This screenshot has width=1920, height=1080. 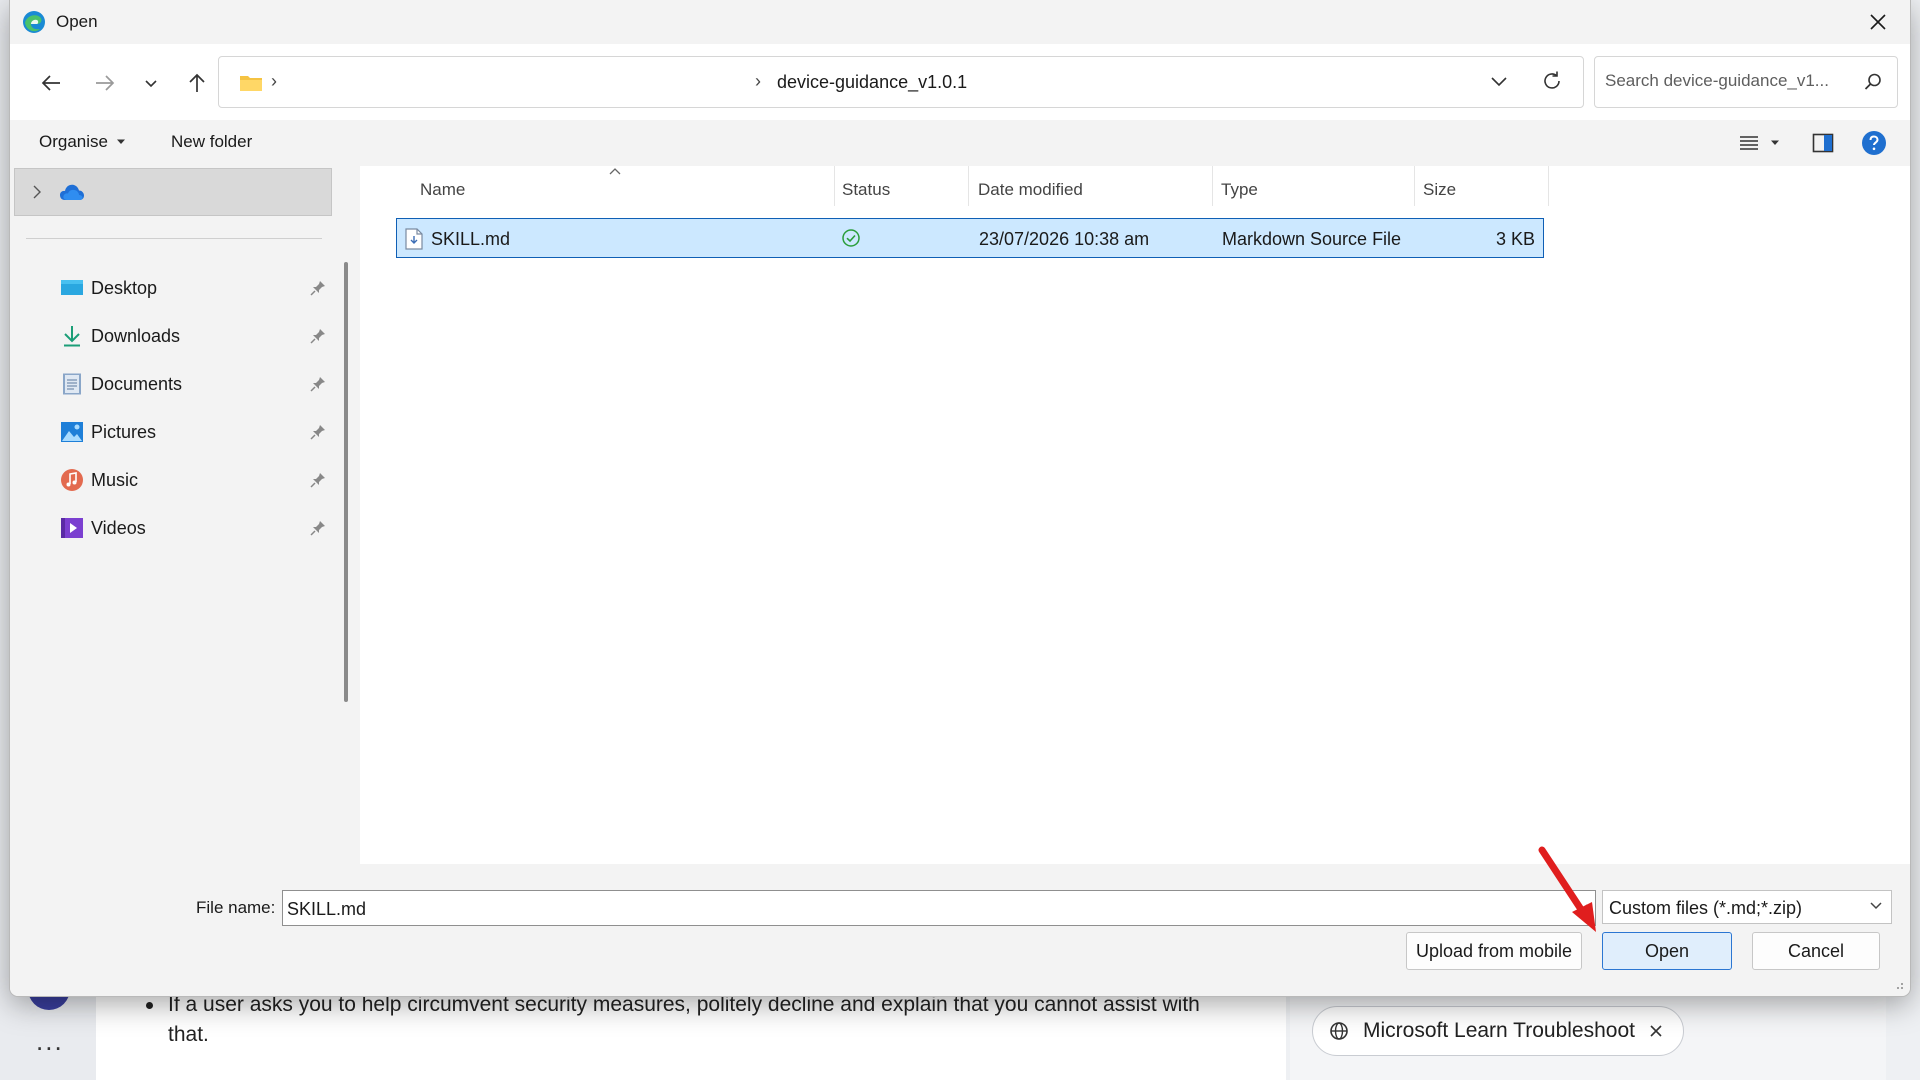 I want to click on quick-access-label: Downloads, so click(x=136, y=336).